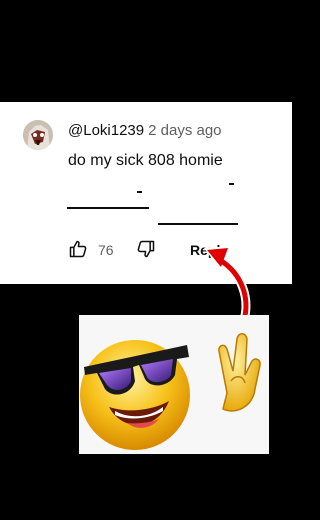 Image resolution: width=320 pixels, height=520 pixels. Describe the element at coordinates (185, 130) in the screenshot. I see `comment-timestamp: 2 days ago` at that location.